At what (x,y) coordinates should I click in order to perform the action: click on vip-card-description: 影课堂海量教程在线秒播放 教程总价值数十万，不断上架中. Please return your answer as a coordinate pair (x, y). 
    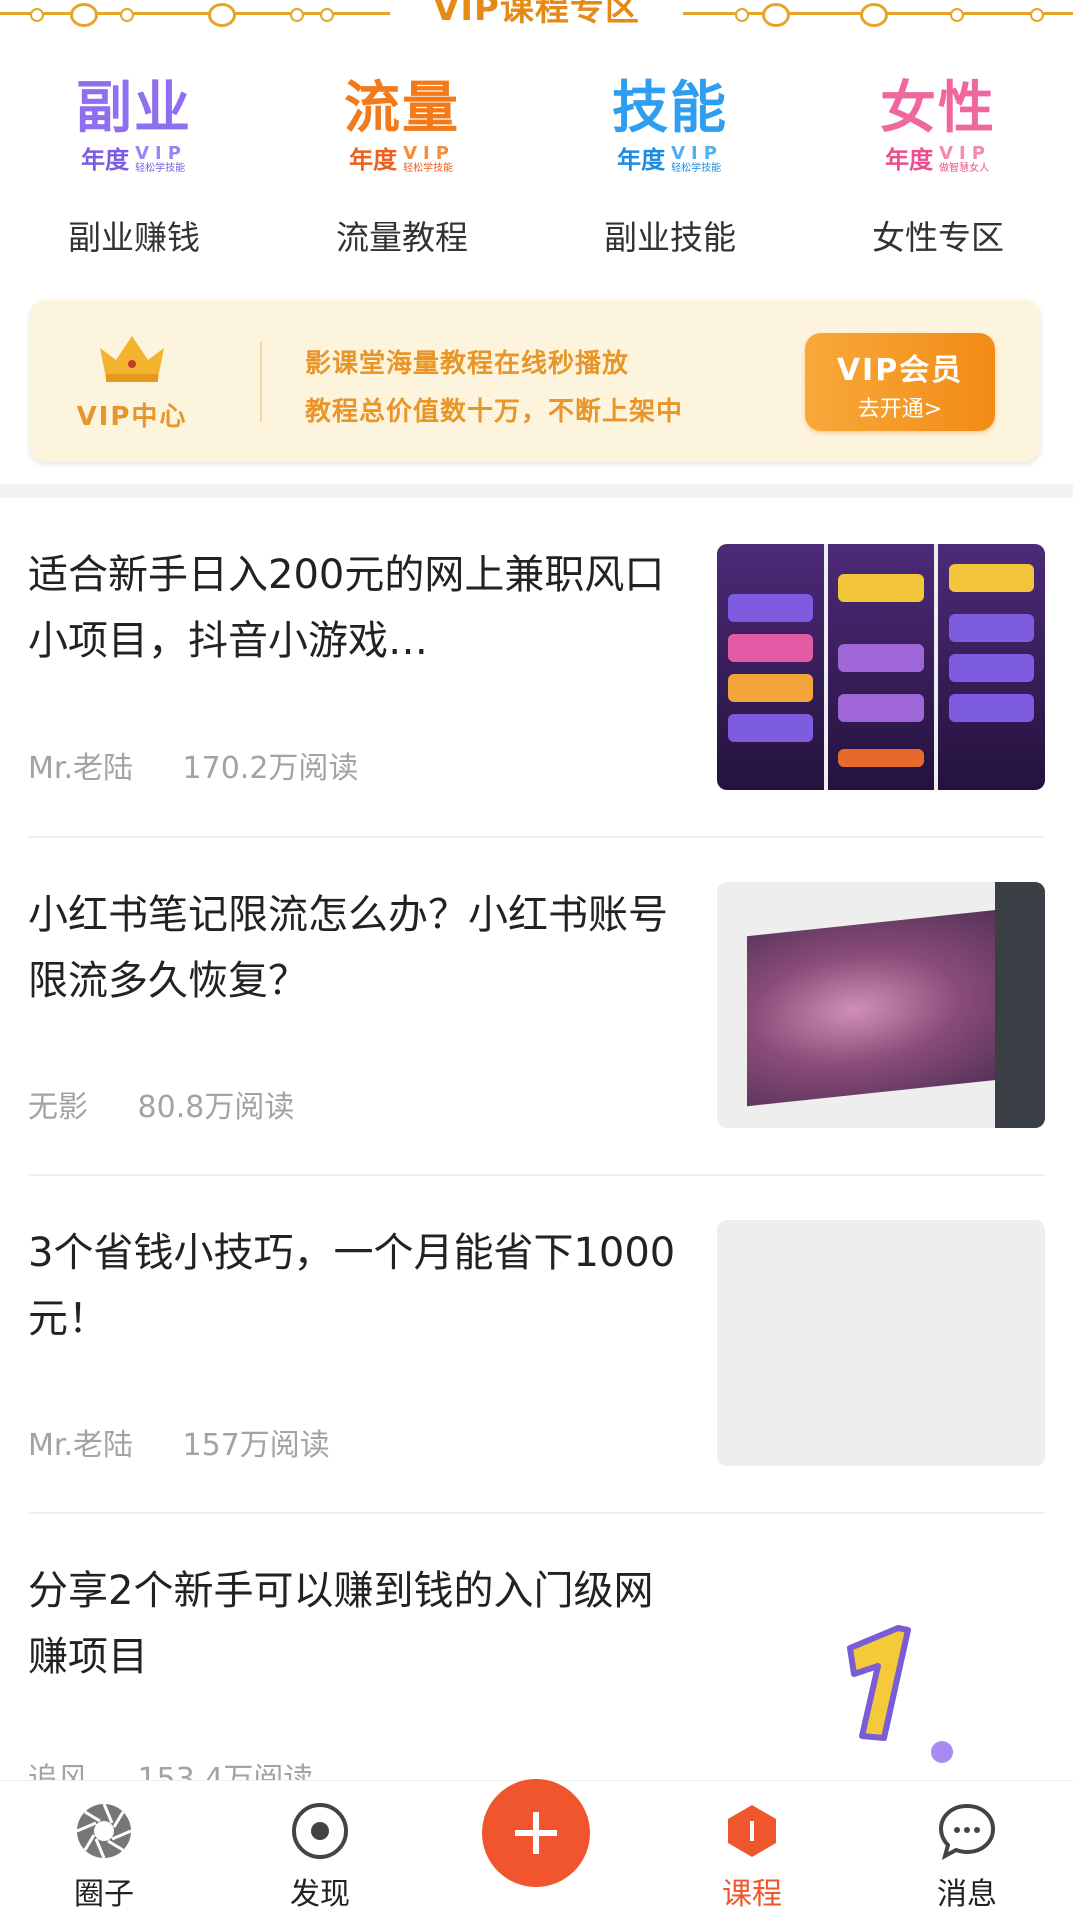
    Looking at the image, I should click on (494, 388).